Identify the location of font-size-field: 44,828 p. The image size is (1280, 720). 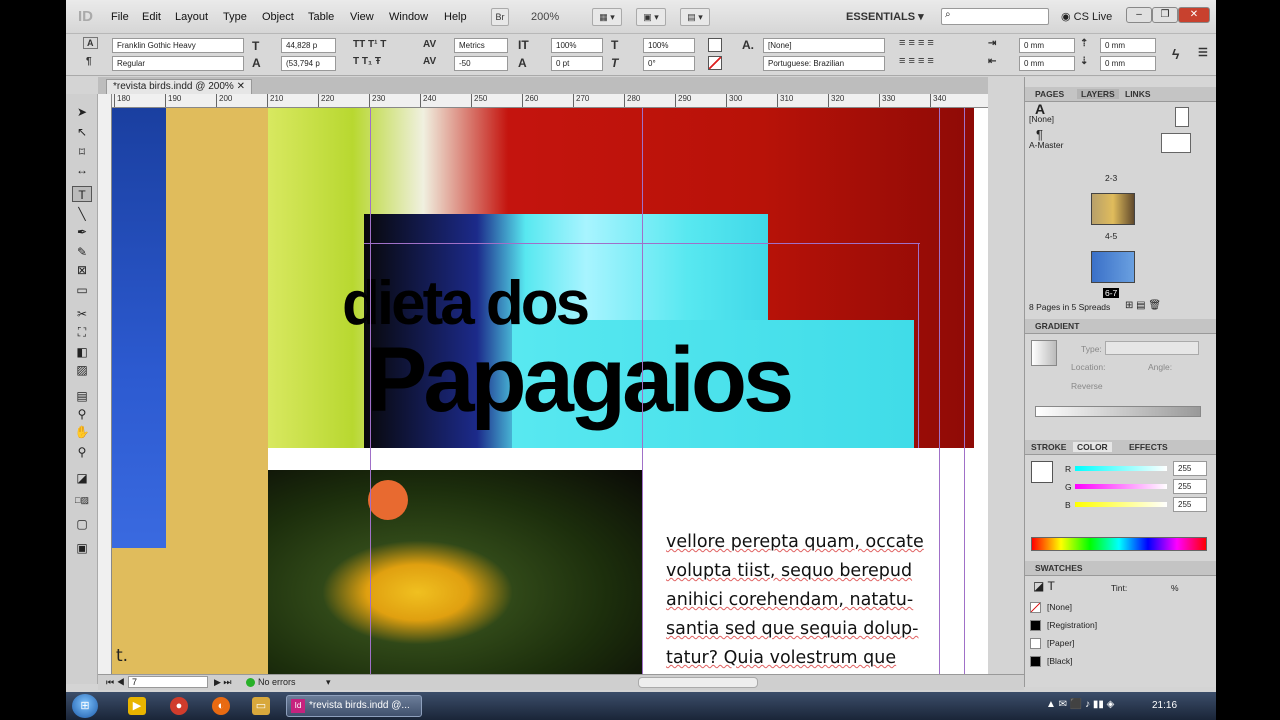
(308, 45).